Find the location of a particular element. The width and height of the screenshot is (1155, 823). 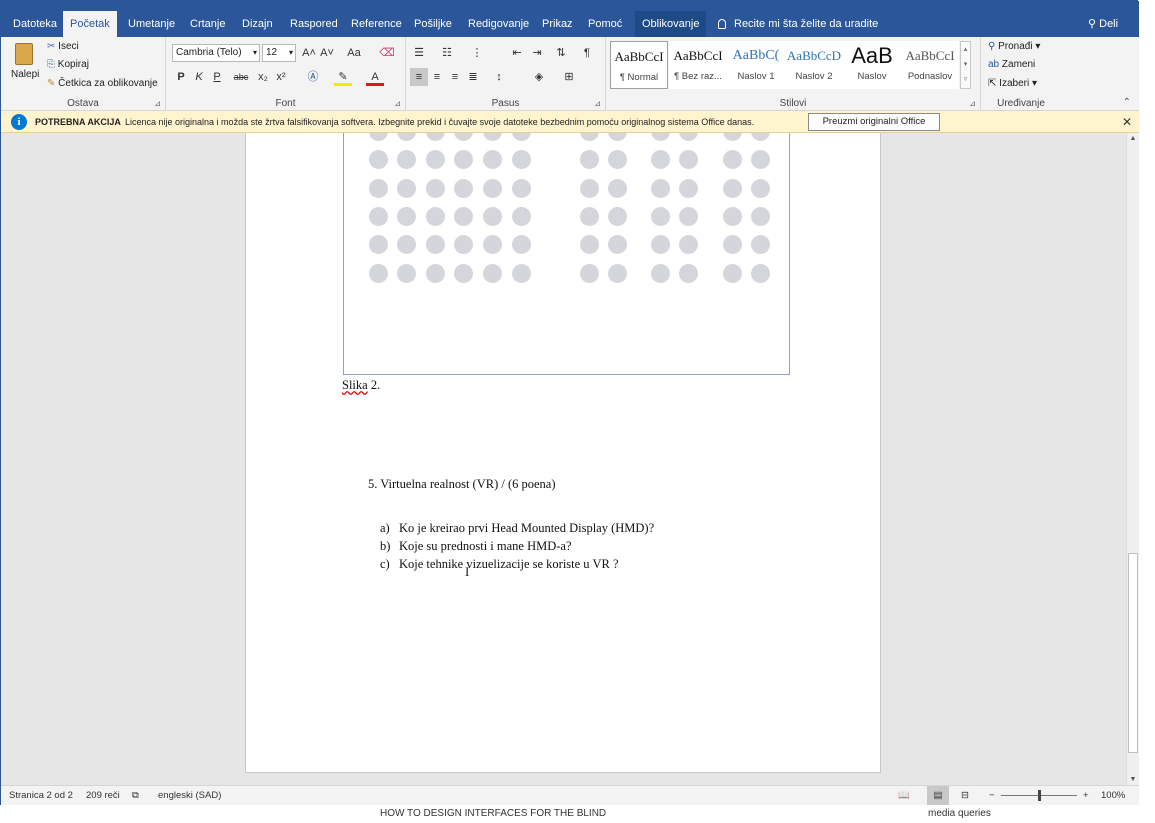

increase-indent-icon: ⇥ is located at coordinates (537, 53).